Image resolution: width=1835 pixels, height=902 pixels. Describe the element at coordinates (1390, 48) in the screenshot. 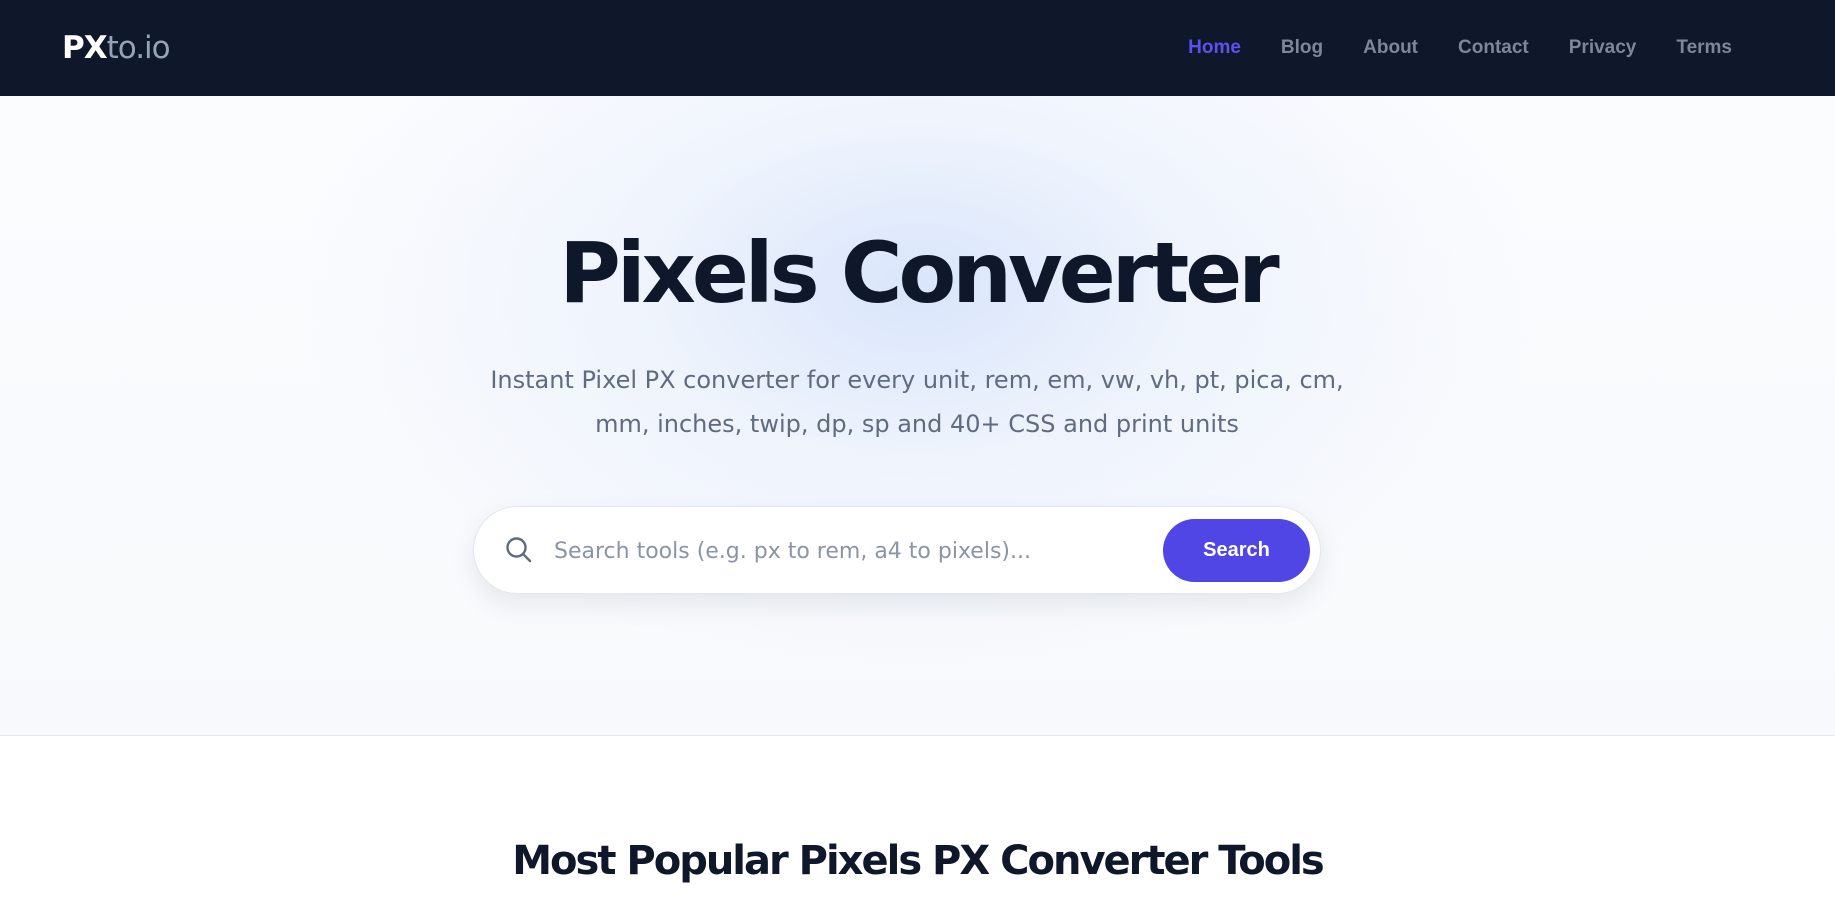

I see `nav-link-about: About` at that location.